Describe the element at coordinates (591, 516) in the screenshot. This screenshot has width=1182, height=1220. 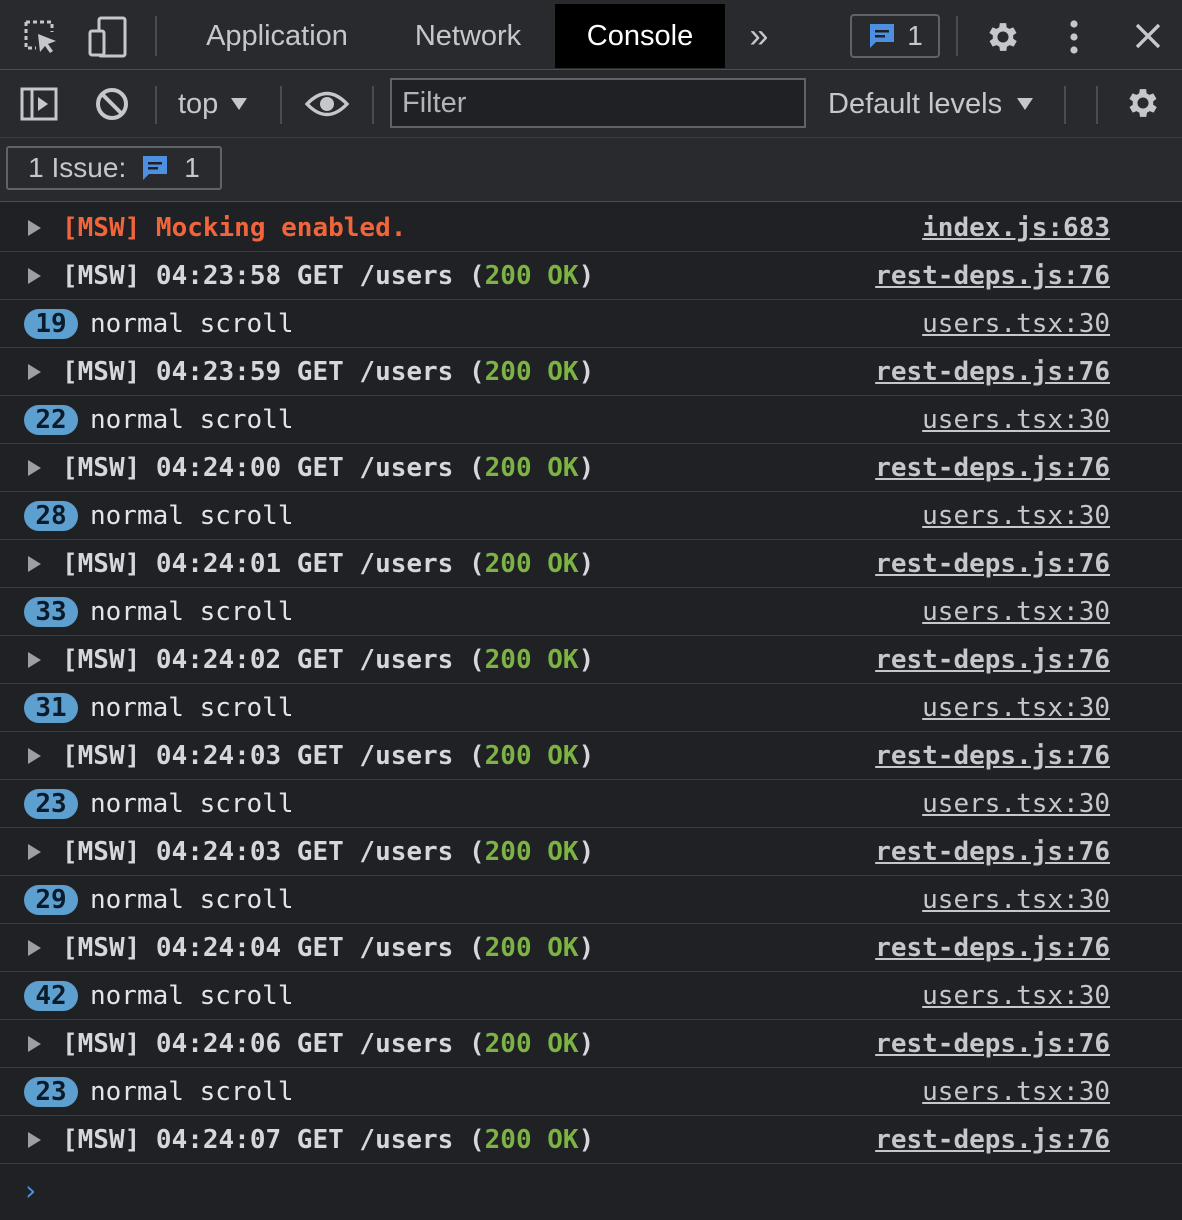
I see `console-log-row: 28 normal scroll users.tsx:30` at that location.